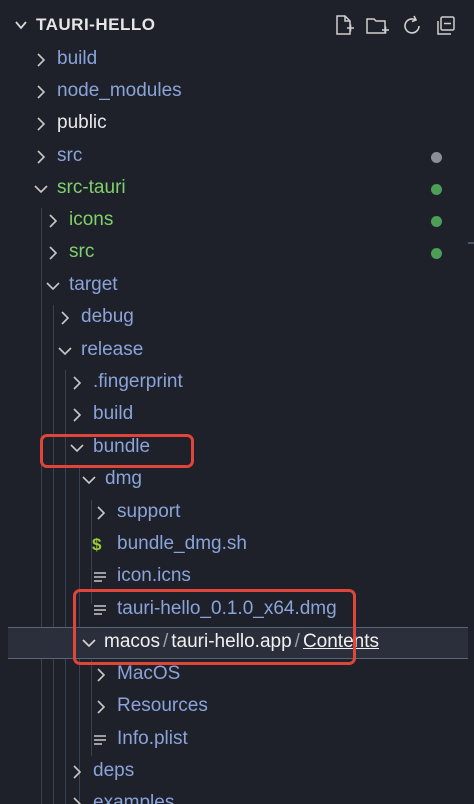  What do you see at coordinates (119, 90) in the screenshot?
I see `tree-item-label: node_modules` at bounding box center [119, 90].